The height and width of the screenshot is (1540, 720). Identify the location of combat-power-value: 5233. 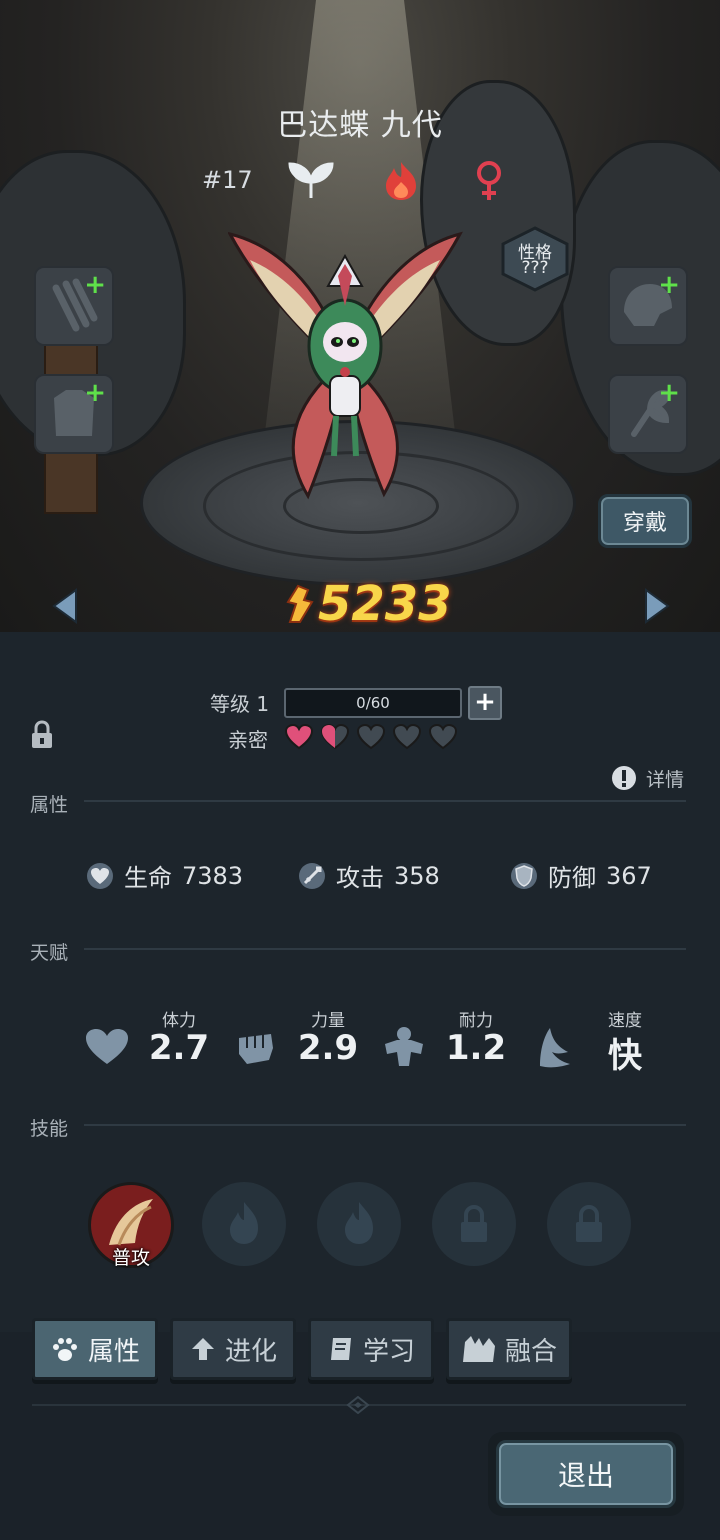
(385, 604).